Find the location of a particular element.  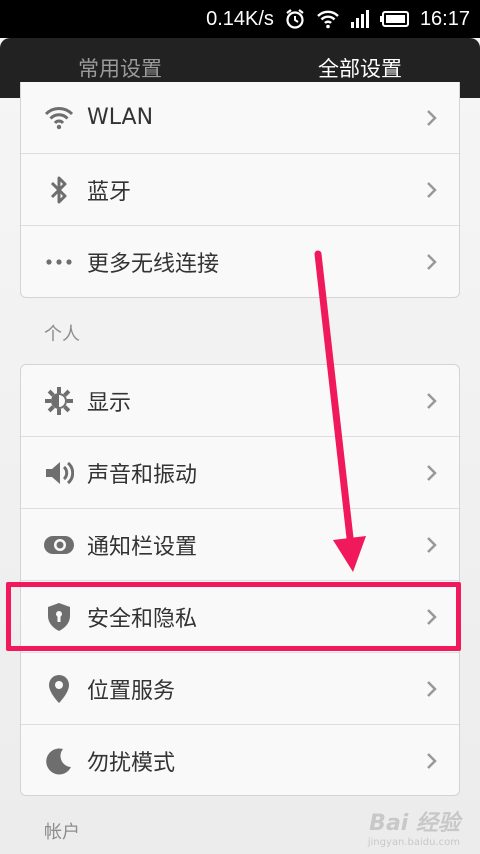

speaker-icon is located at coordinates (59, 473).